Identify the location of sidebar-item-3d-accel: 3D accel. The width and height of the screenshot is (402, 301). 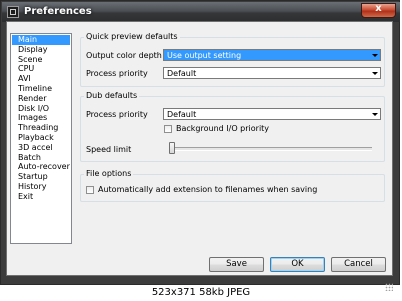
(41, 148).